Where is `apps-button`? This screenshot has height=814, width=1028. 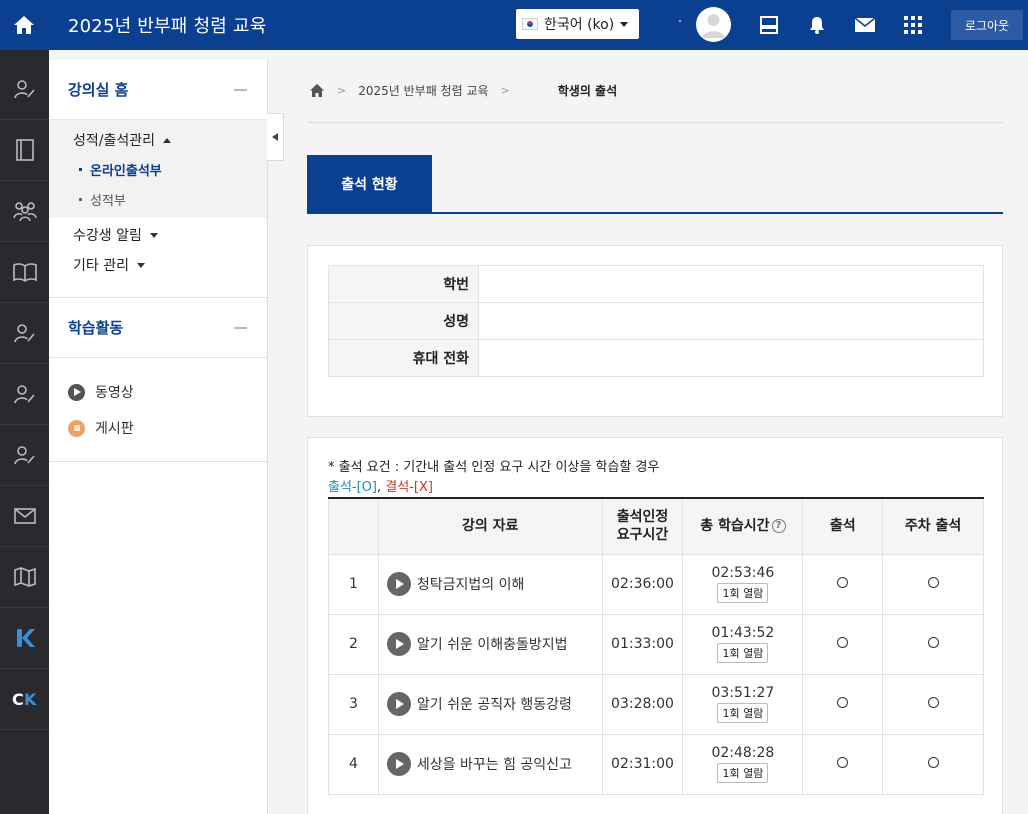
apps-button is located at coordinates (913, 25).